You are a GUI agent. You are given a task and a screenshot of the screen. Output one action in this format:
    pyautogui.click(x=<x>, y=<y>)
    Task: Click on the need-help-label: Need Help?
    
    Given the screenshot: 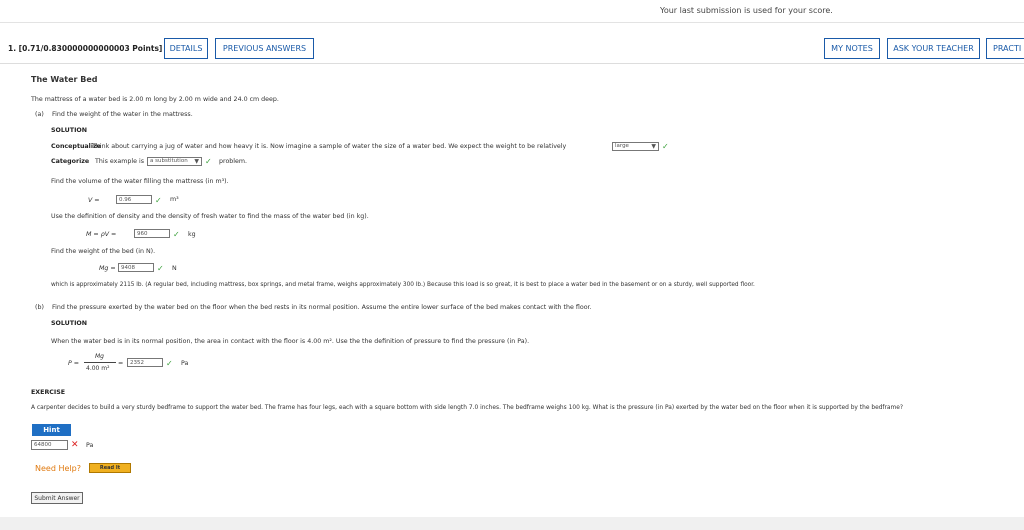 What is the action you would take?
    pyautogui.click(x=58, y=468)
    